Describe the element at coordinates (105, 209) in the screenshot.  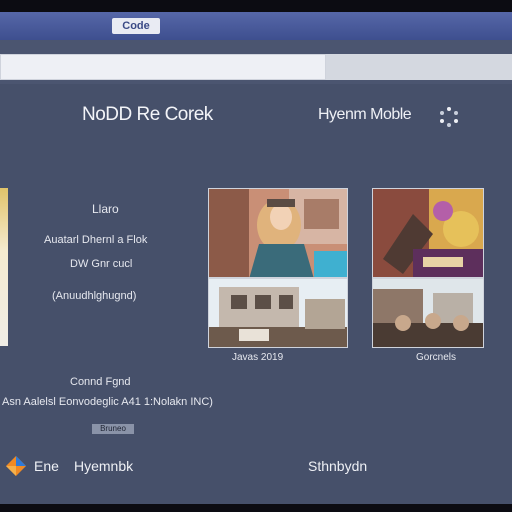
I see `section-title: Llaro` at that location.